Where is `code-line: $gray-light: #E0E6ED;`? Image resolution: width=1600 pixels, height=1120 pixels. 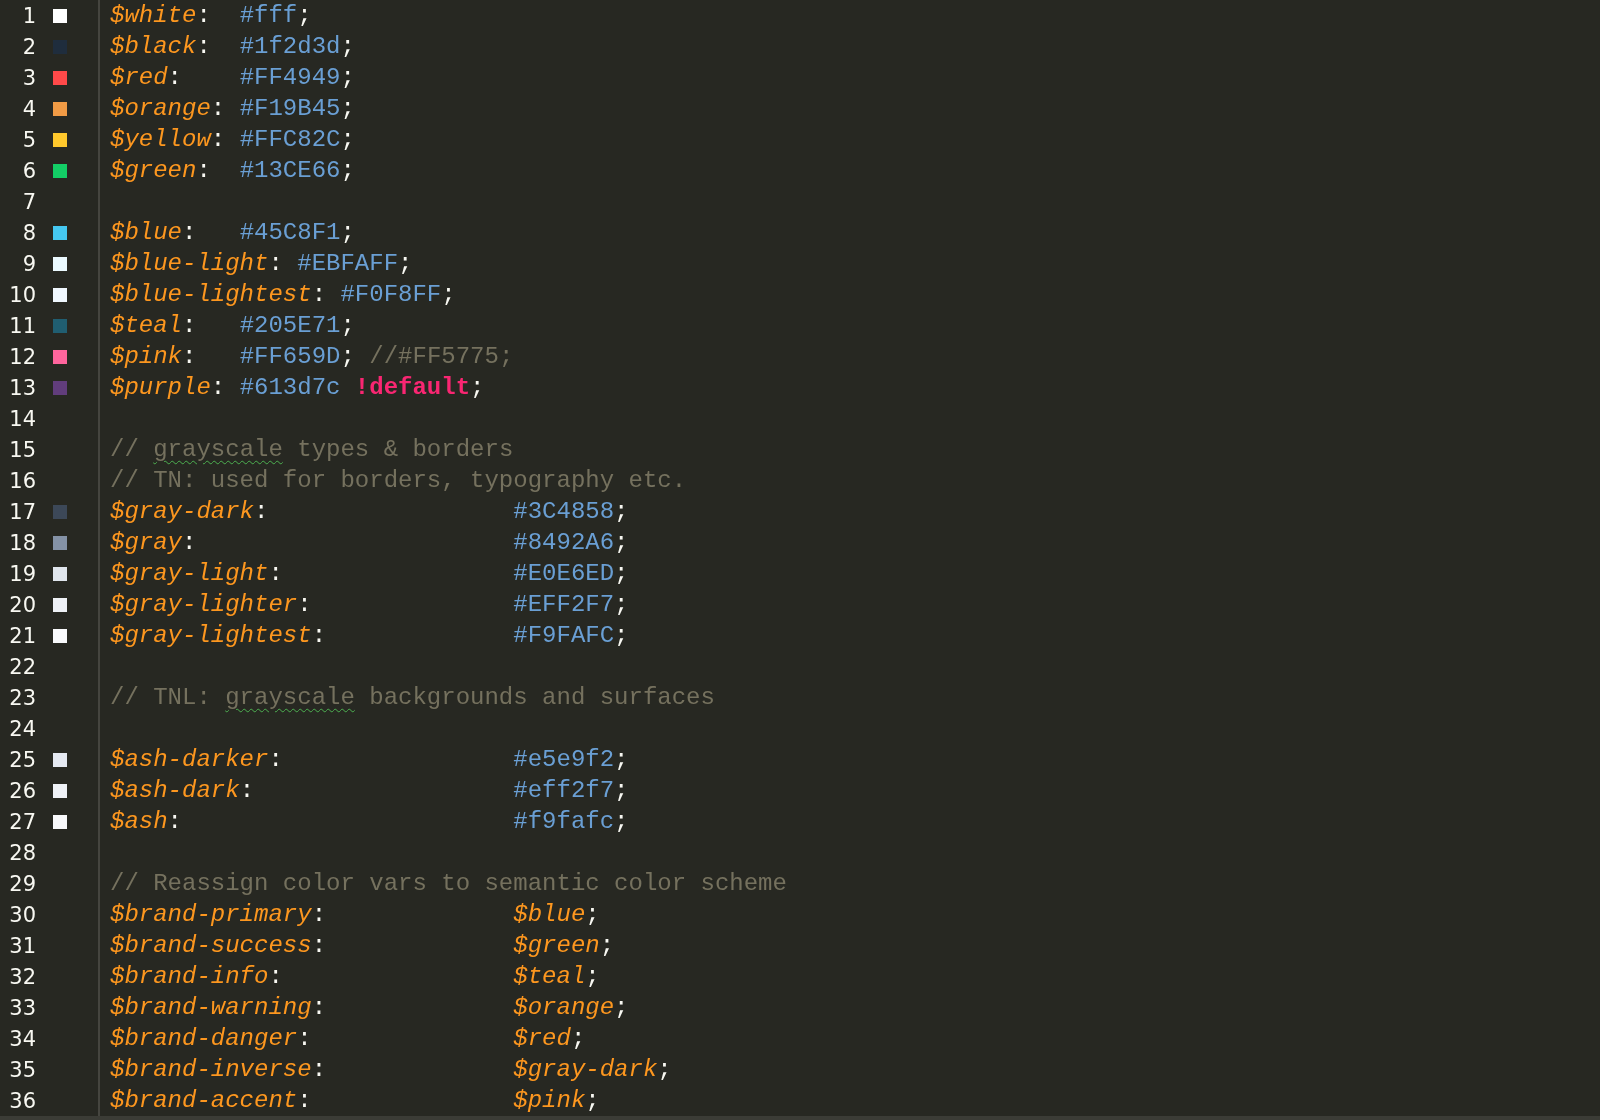 code-line: $gray-light: #E0E6ED; is located at coordinates (369, 573).